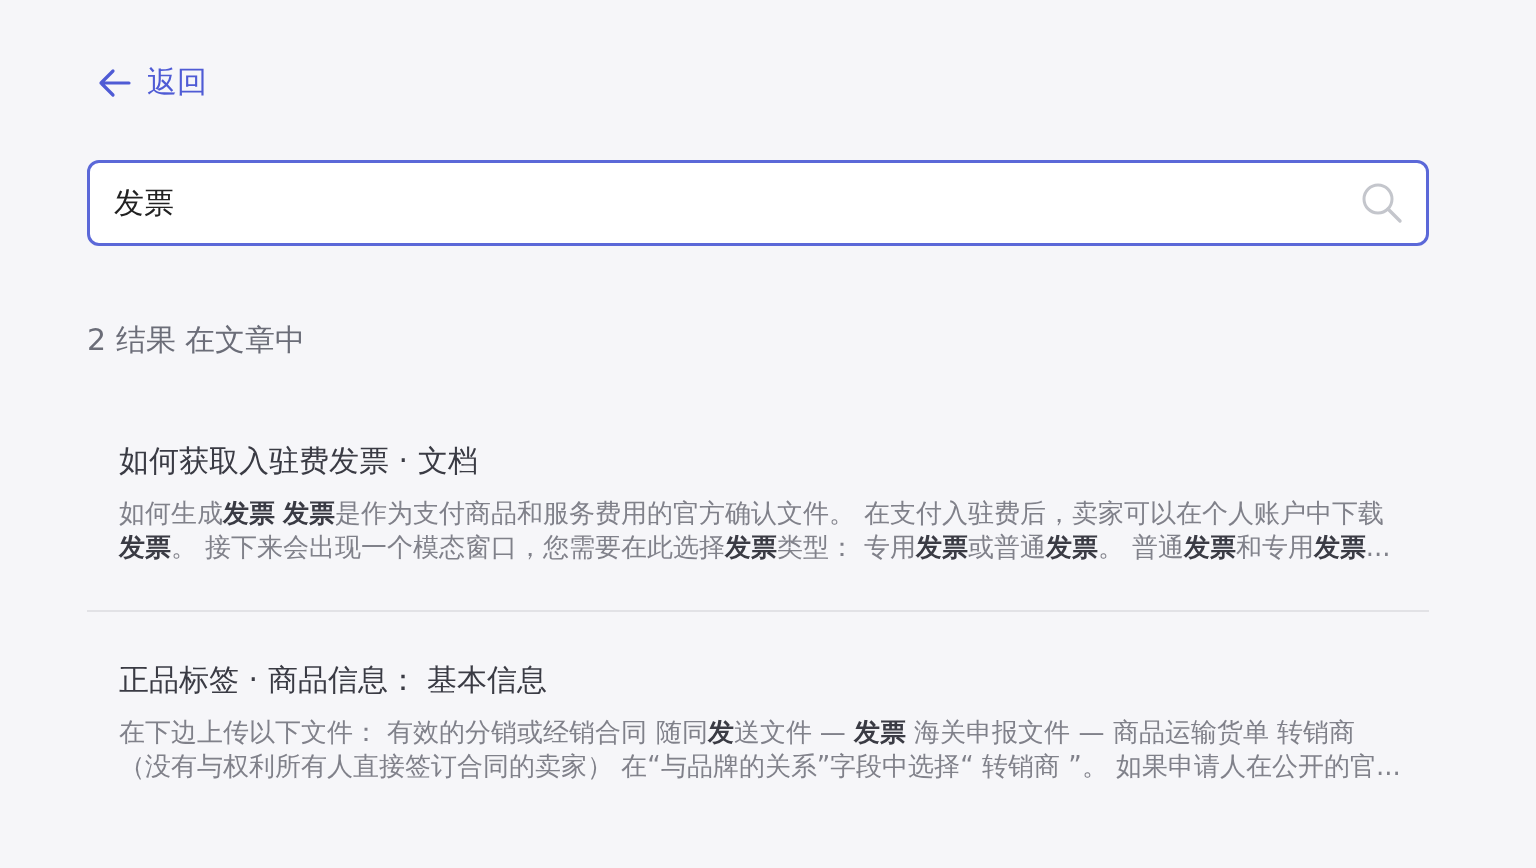 The height and width of the screenshot is (868, 1536). What do you see at coordinates (197, 340) in the screenshot?
I see `results-count: 2 结果 在文章中` at bounding box center [197, 340].